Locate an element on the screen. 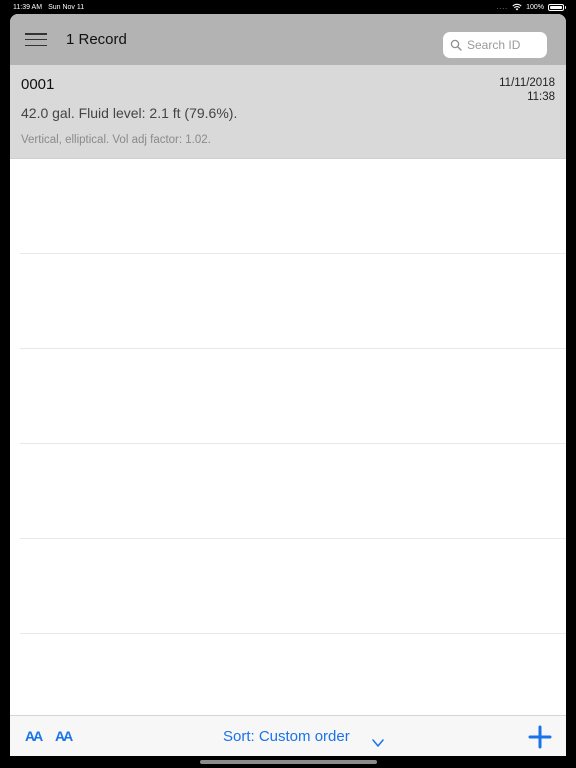 This screenshot has height=768, width=576. record-time: 11:38 is located at coordinates (541, 97).